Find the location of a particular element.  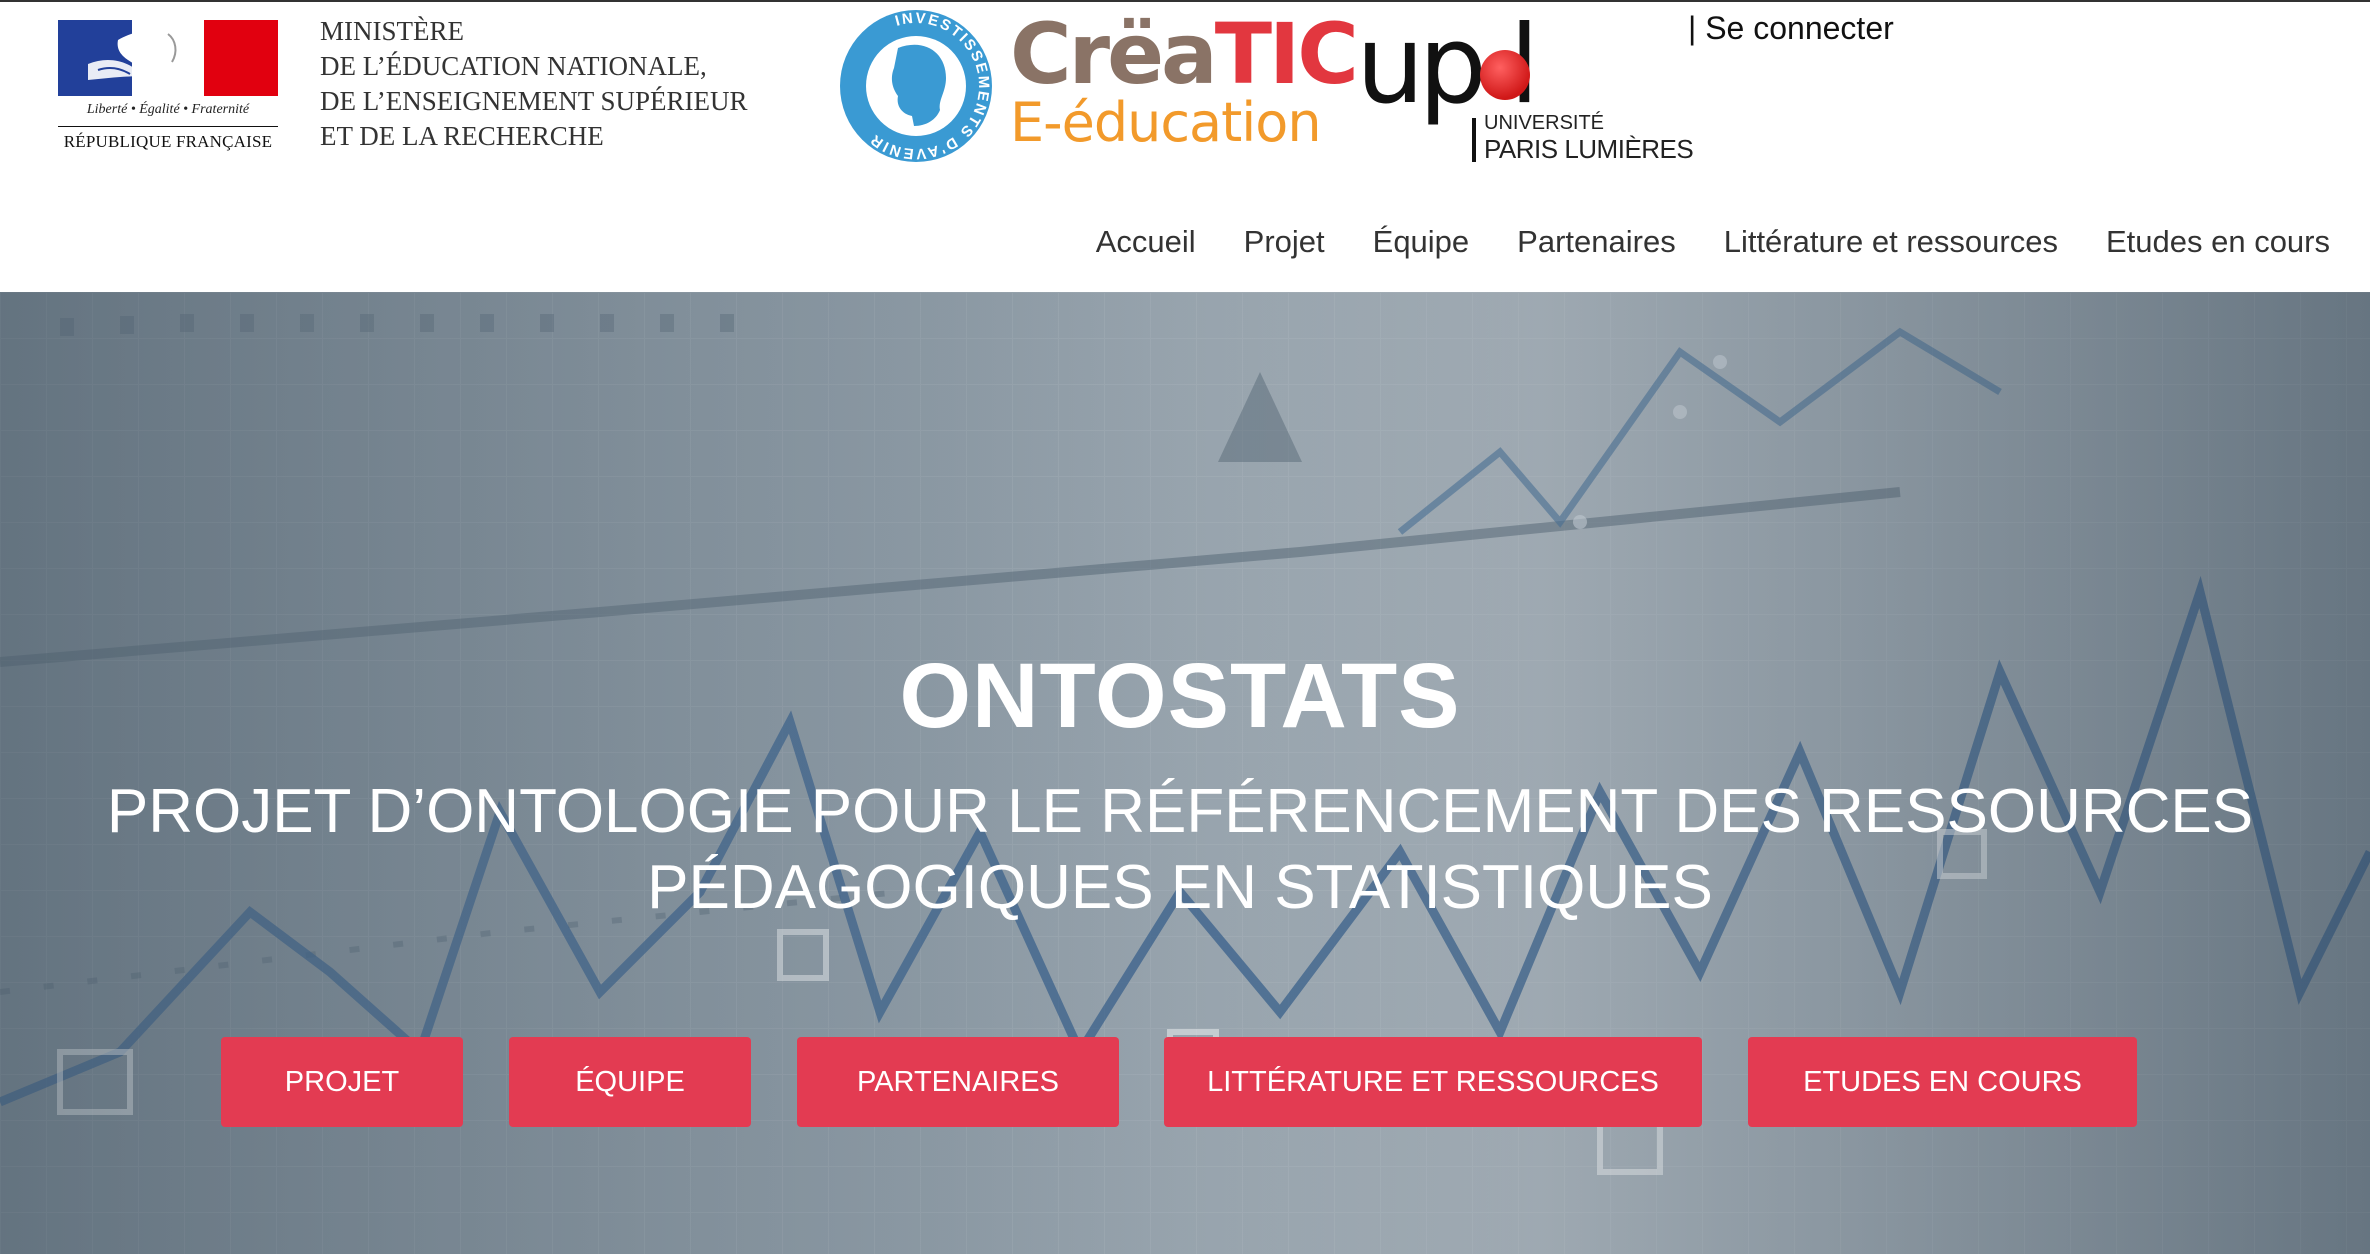

nav-projet: Projet is located at coordinates (1284, 242).